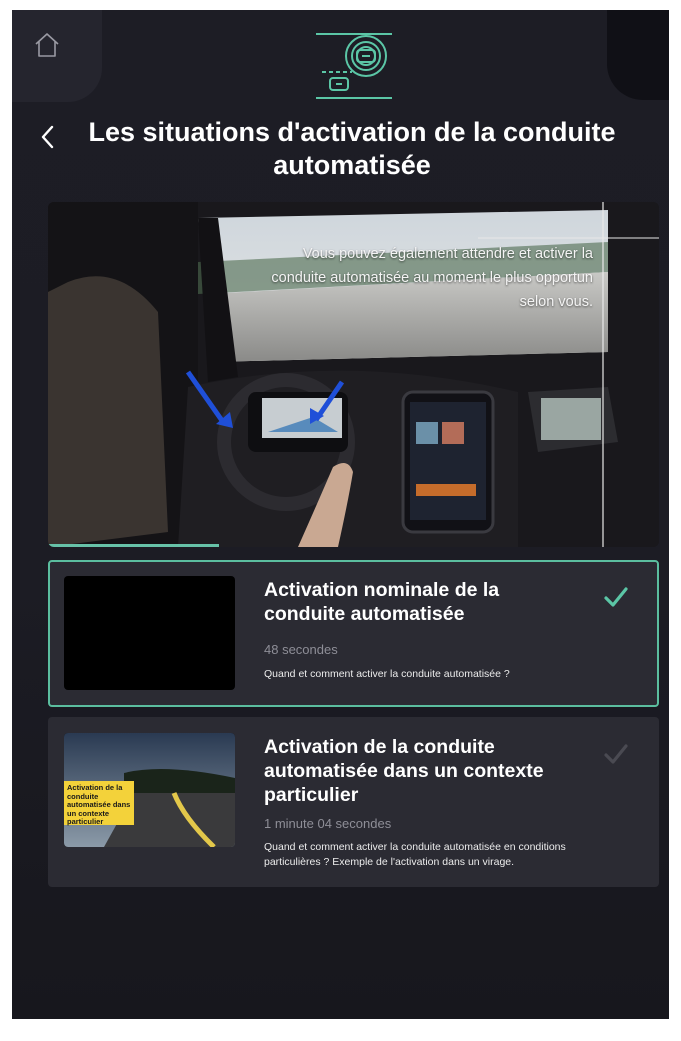 This screenshot has width=681, height=1041. Describe the element at coordinates (149, 633) in the screenshot. I see `lesson-thumbnail` at that location.